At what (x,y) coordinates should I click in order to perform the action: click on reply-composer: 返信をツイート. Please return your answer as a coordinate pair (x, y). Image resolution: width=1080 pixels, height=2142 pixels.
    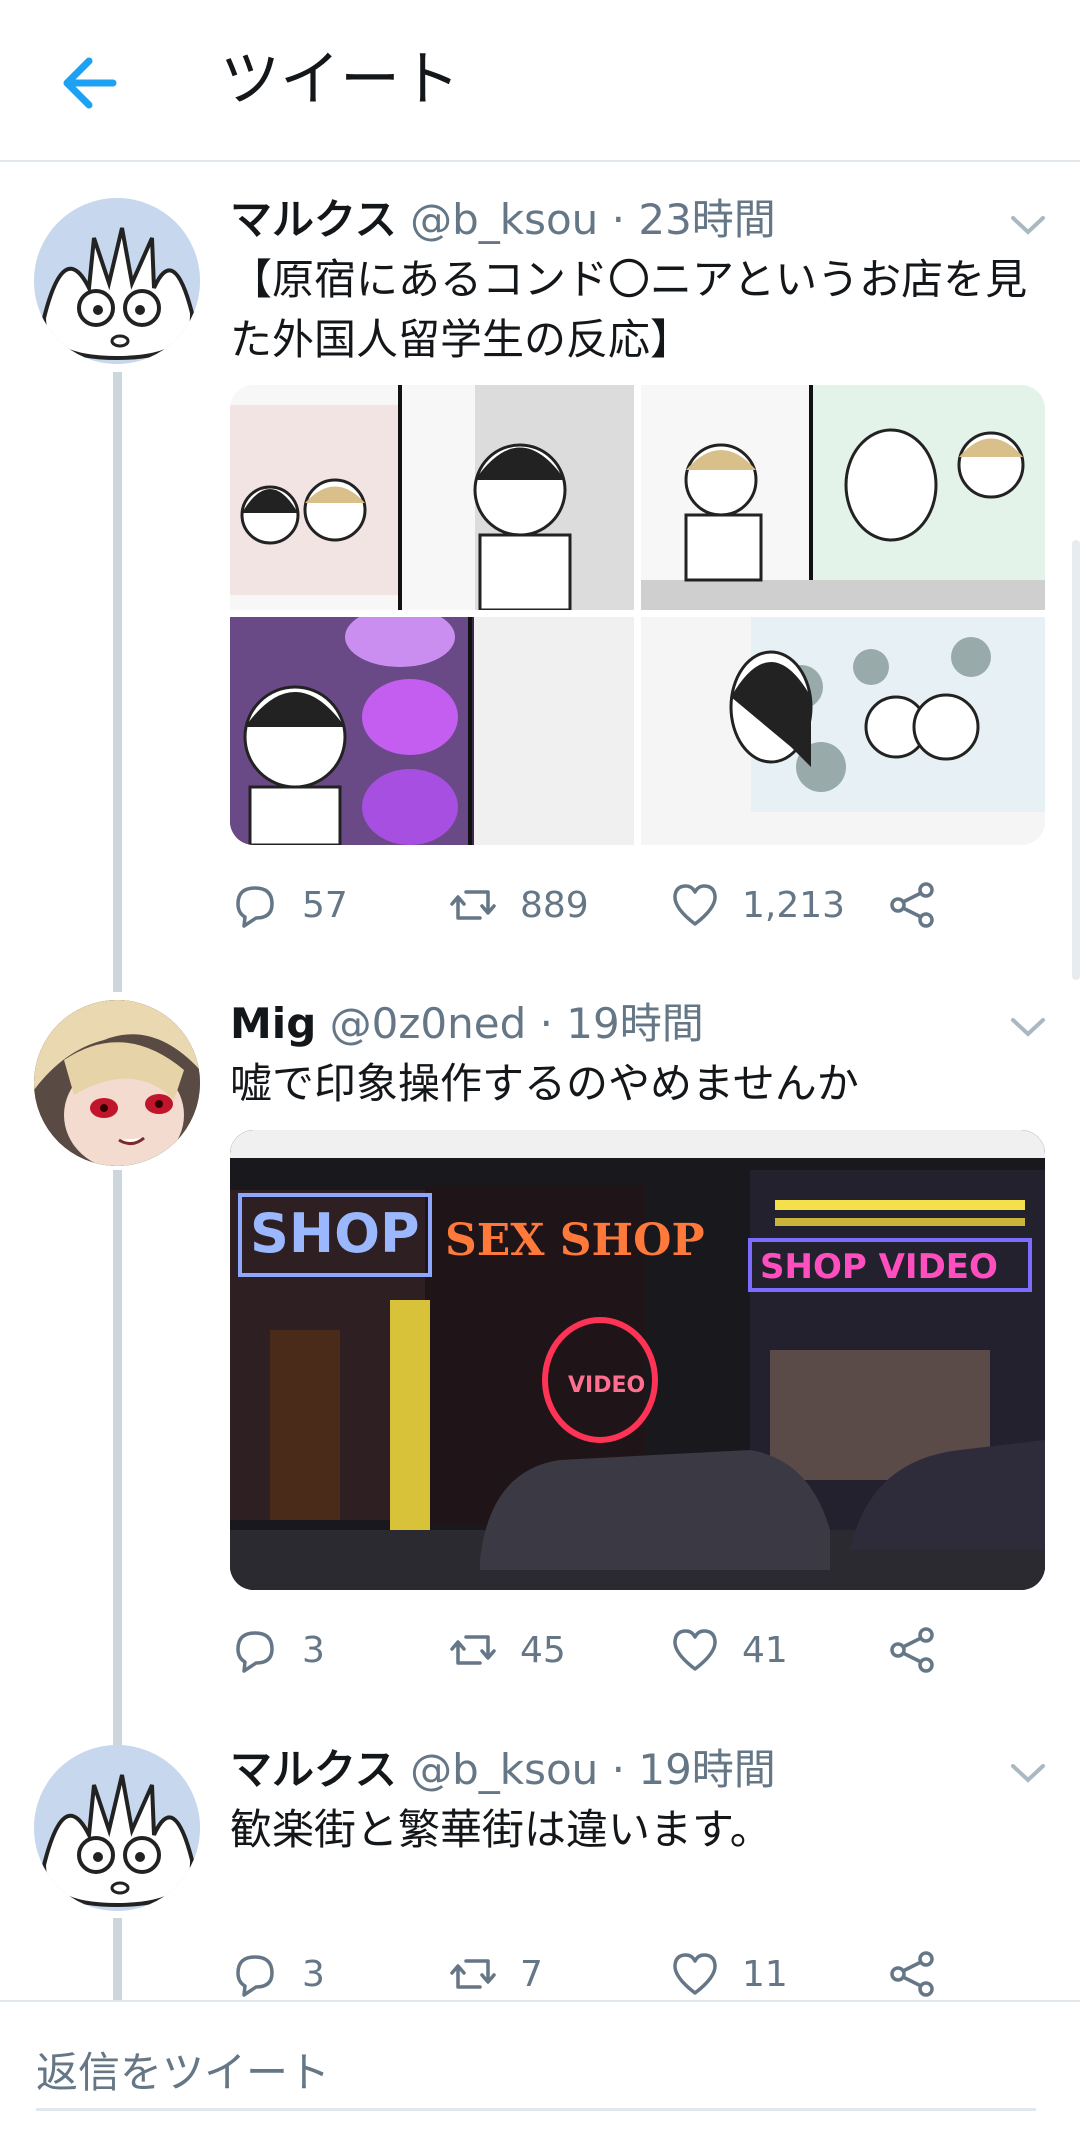
    Looking at the image, I should click on (540, 2071).